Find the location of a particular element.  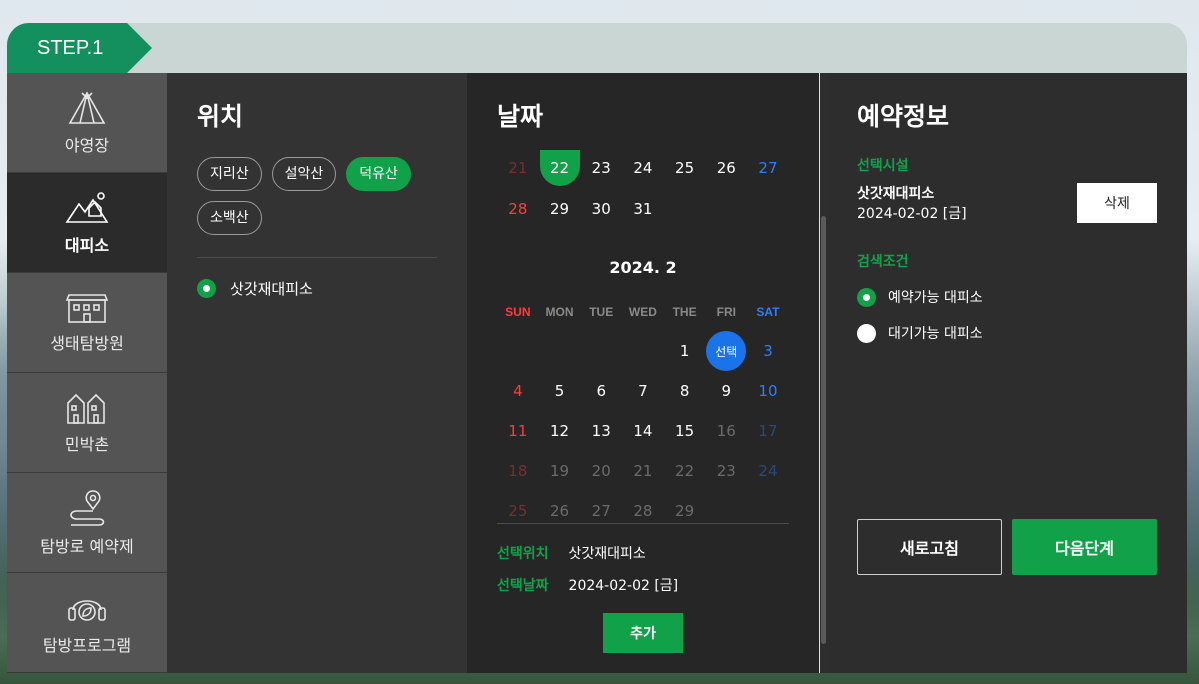

location-title: 위치 is located at coordinates (220, 116).